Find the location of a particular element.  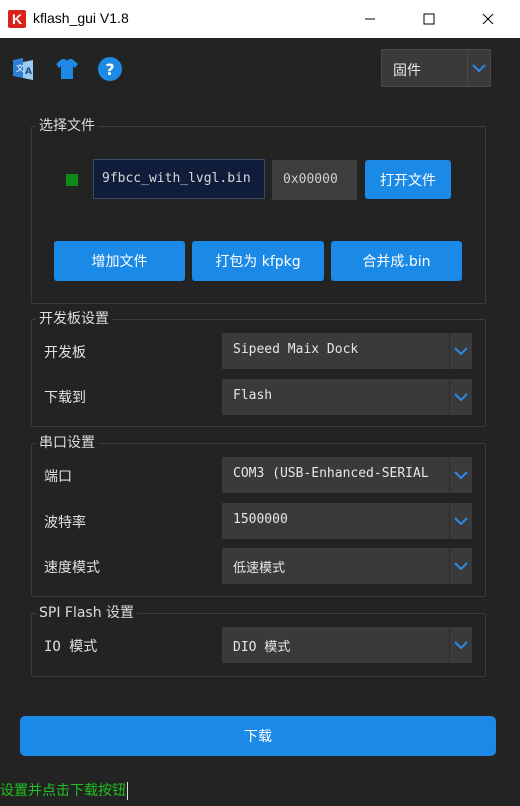

minimize-button is located at coordinates (370, 19).